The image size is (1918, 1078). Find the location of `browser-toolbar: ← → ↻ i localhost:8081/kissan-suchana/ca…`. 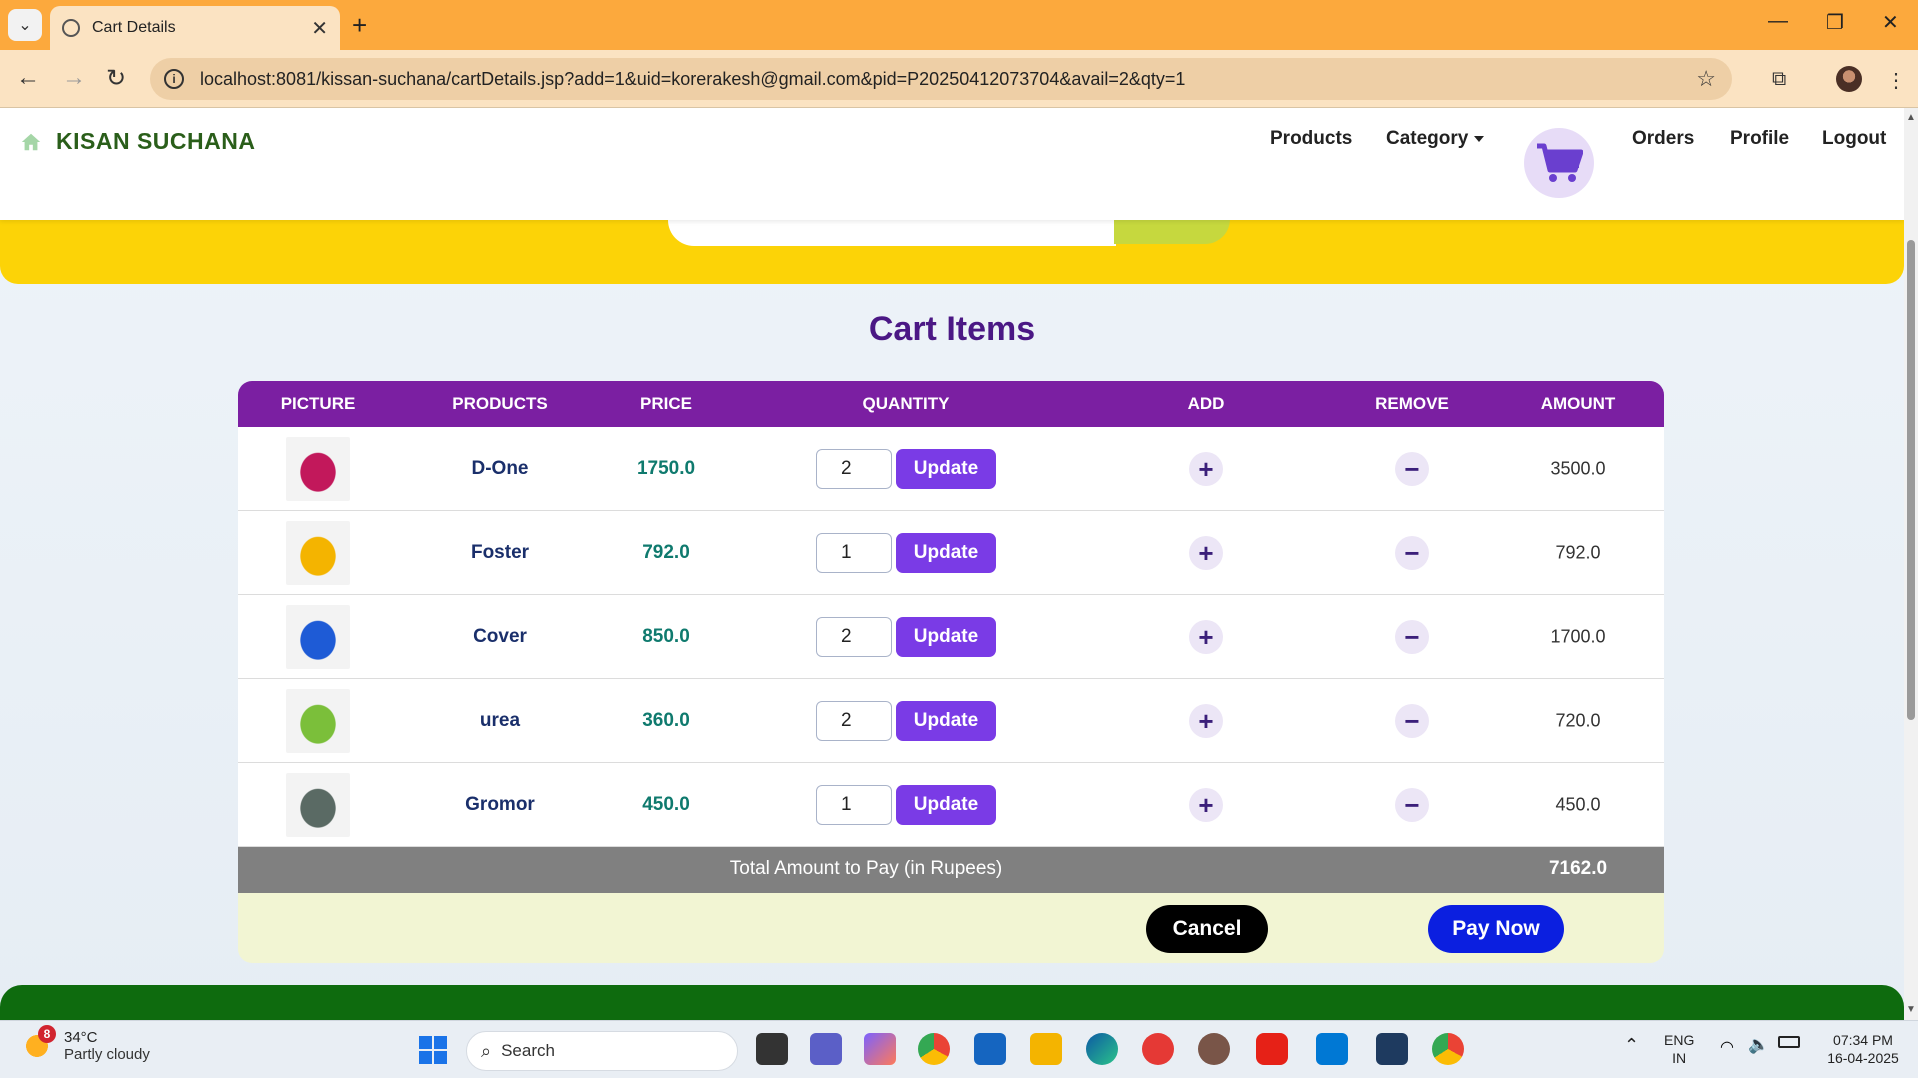

browser-toolbar: ← → ↻ i localhost:8081/kissan-suchana/ca… is located at coordinates (959, 79).